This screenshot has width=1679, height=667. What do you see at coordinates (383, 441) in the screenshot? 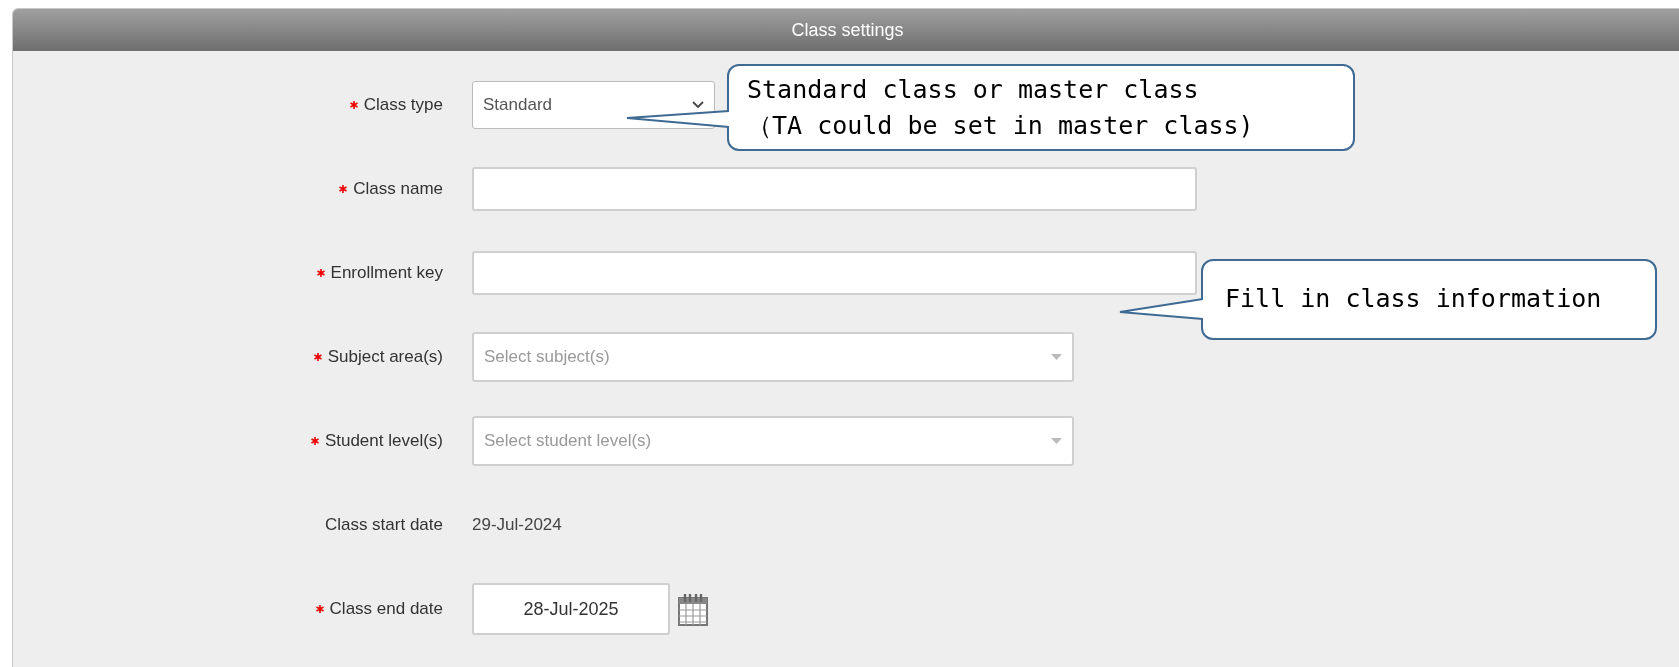
I see `field-label: Student level(s)` at bounding box center [383, 441].